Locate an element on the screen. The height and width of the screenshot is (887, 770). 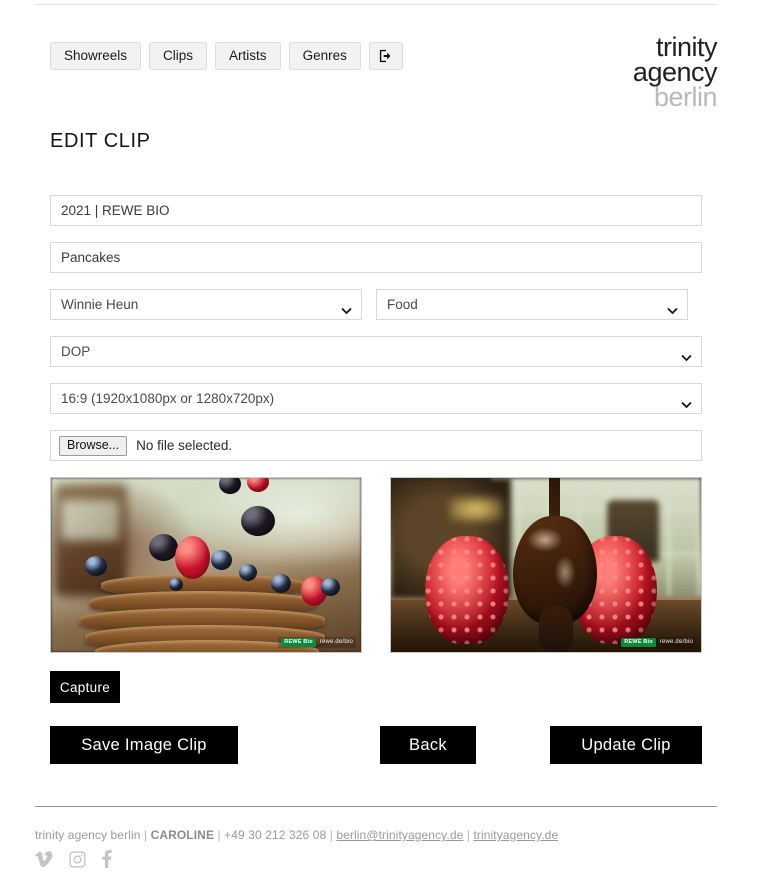
footer-website-link: trinityagency.de is located at coordinates (515, 835).